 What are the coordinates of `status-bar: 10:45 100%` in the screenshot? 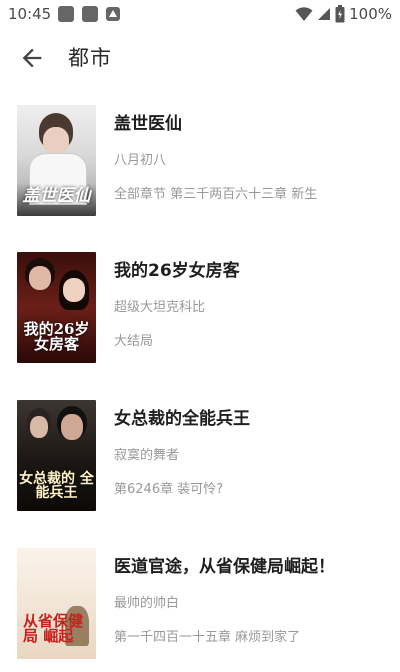 It's located at (200, 14).